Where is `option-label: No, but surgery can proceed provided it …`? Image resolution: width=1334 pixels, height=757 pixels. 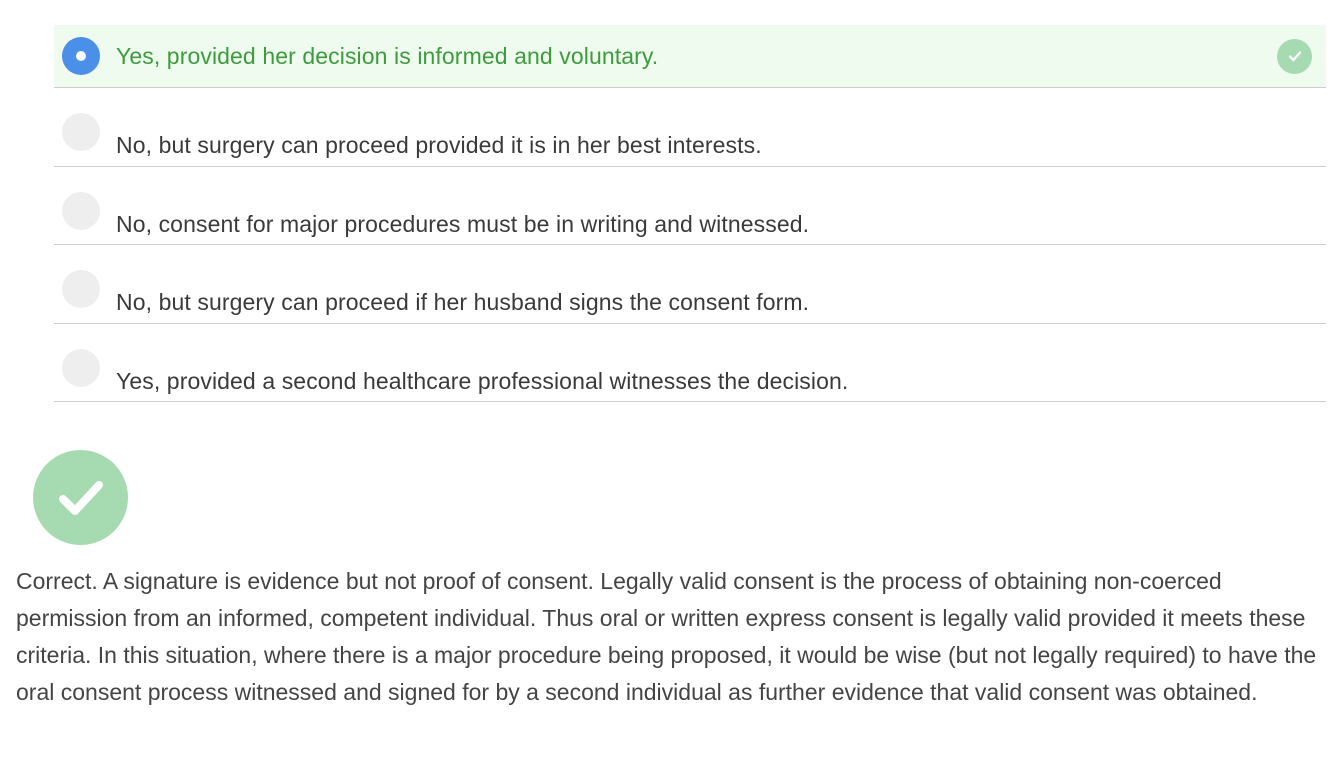 option-label: No, but surgery can proceed provided it … is located at coordinates (439, 145).